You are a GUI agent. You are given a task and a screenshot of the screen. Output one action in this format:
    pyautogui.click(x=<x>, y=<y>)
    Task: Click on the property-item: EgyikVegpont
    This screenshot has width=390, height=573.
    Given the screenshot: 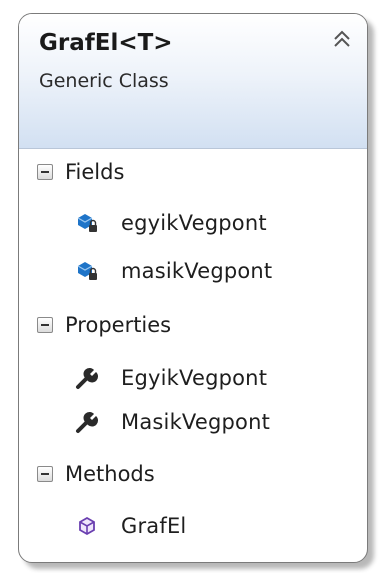 What is the action you would take?
    pyautogui.click(x=171, y=378)
    